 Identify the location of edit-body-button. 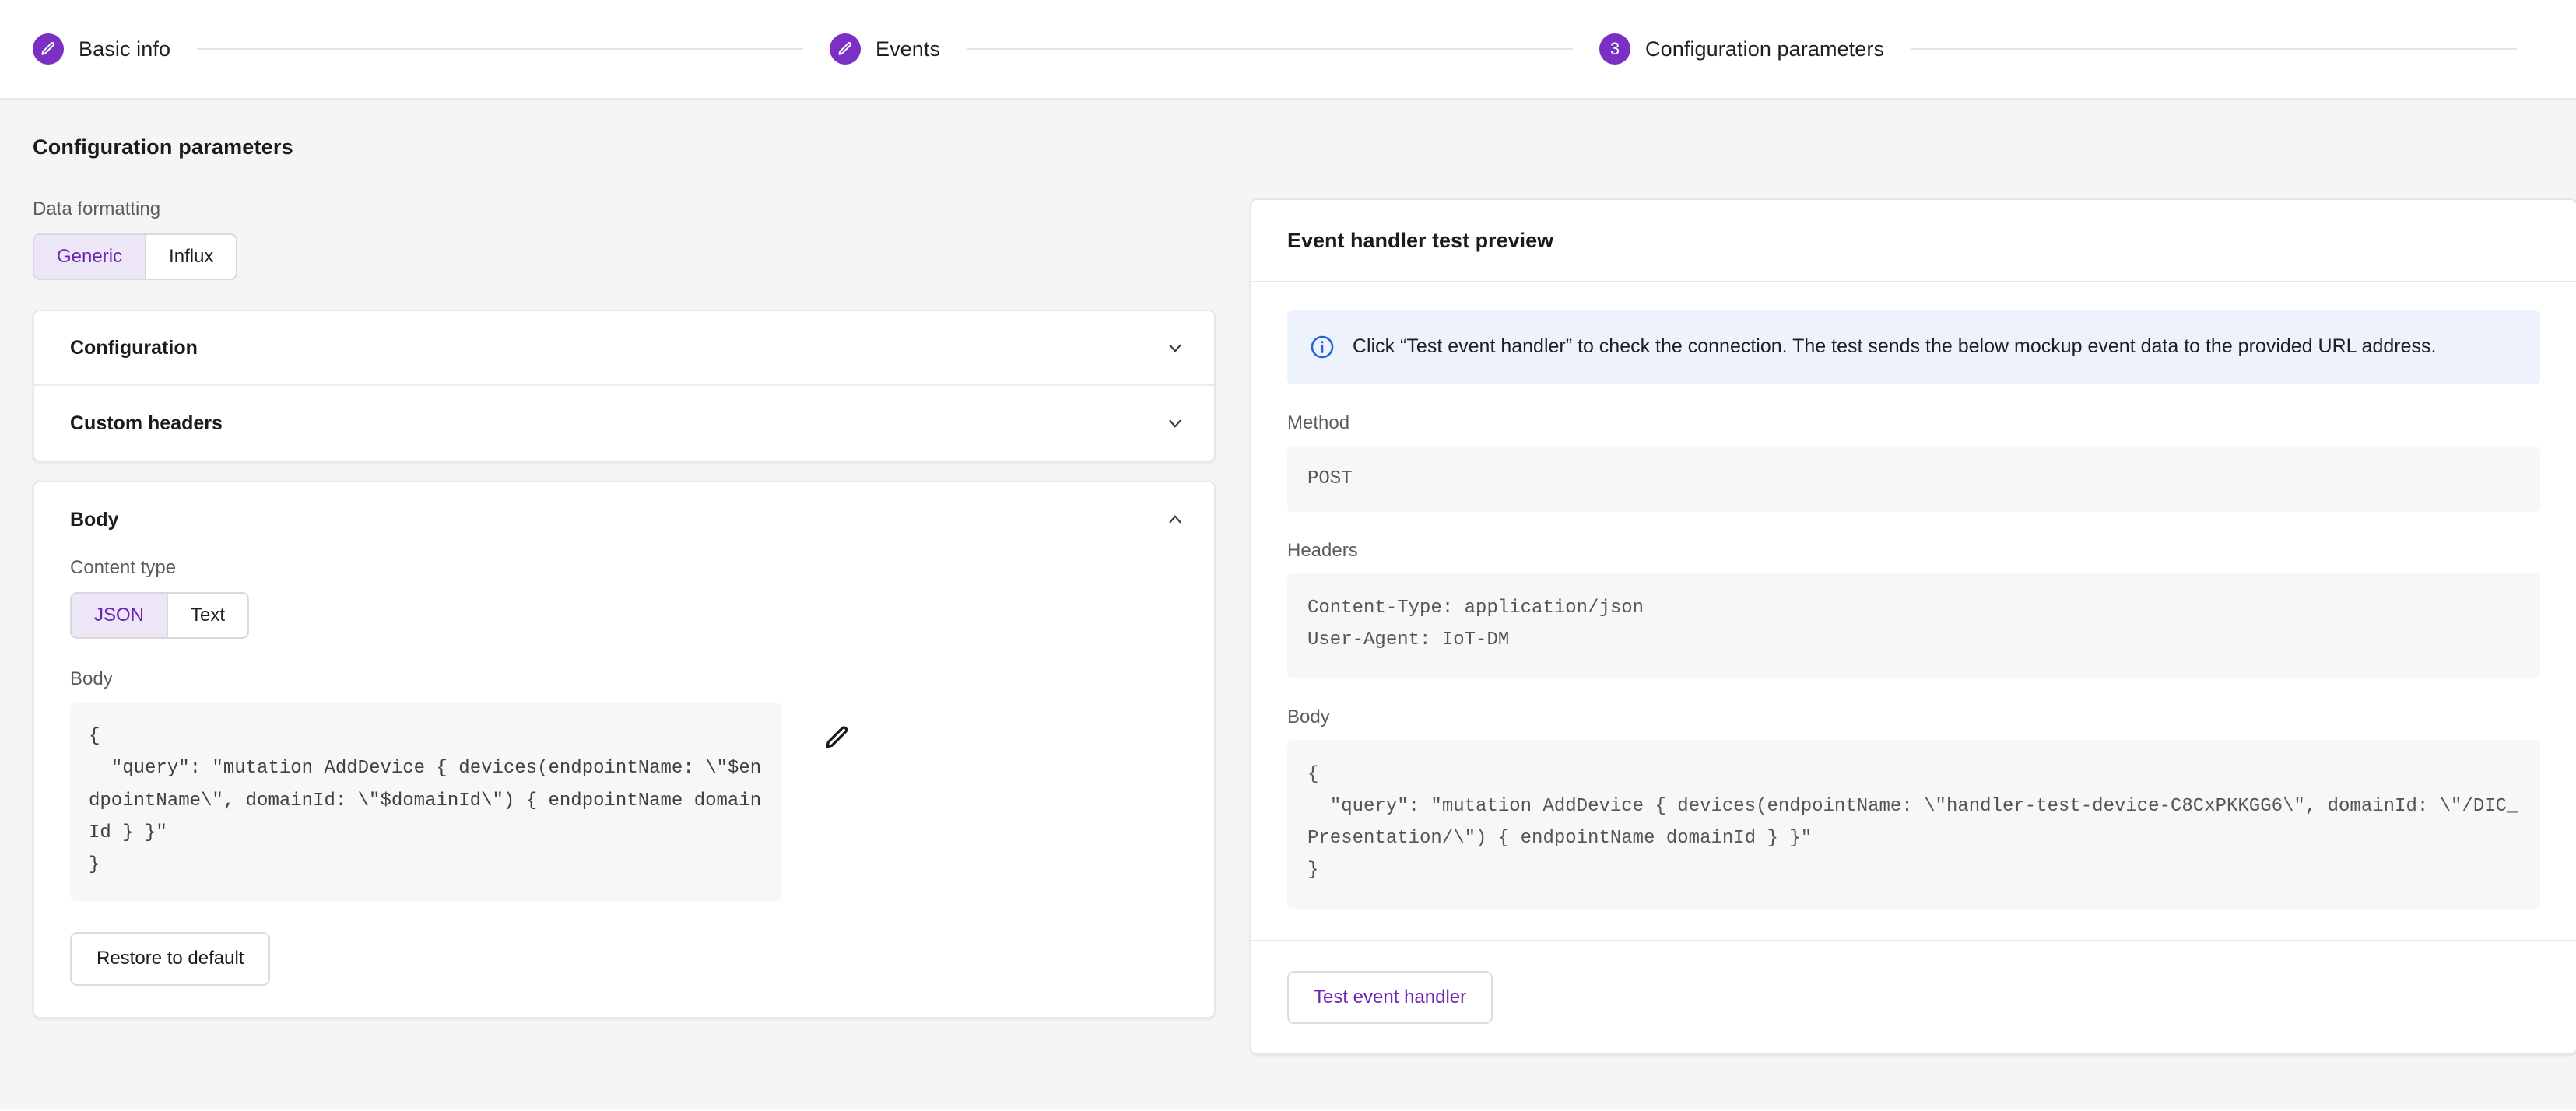
(837, 739).